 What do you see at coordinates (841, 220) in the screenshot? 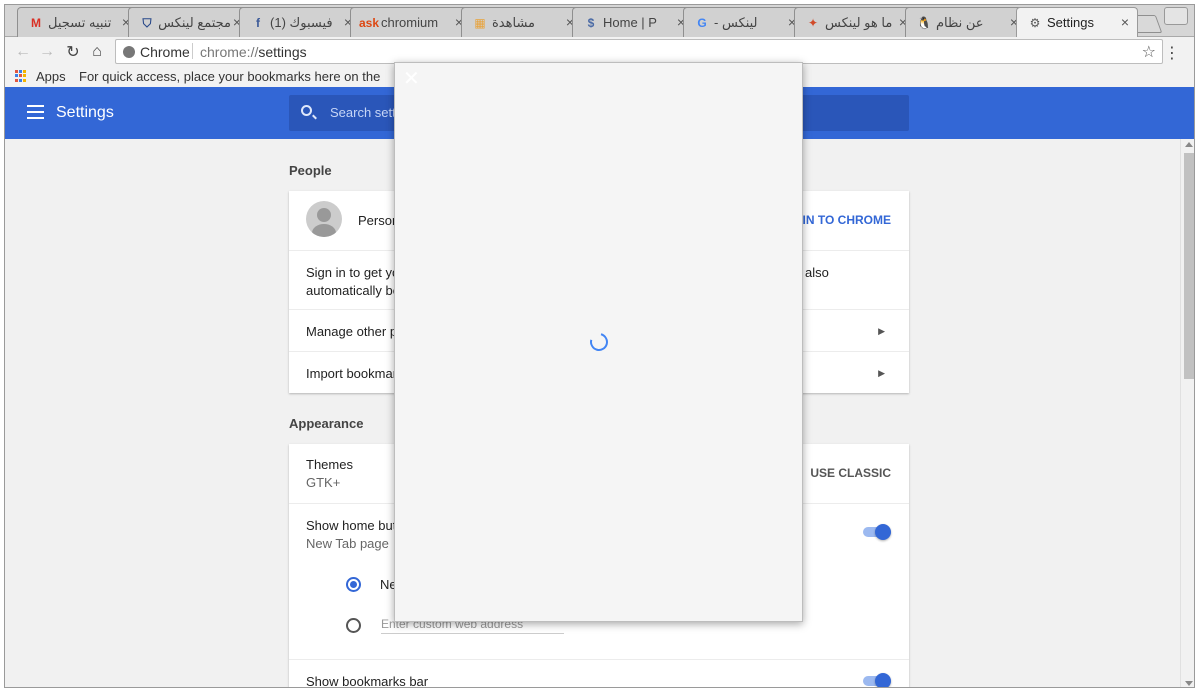
I see `sign-in-button: N IN TO CHROME` at bounding box center [841, 220].